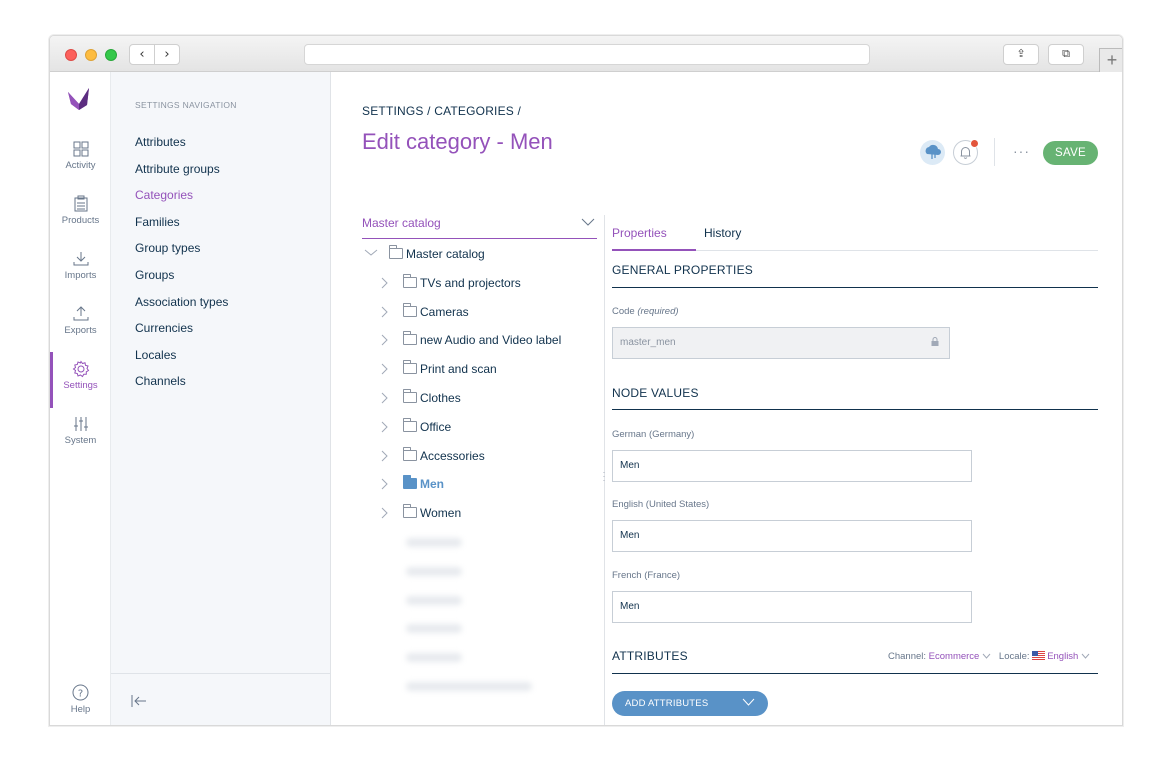 This screenshot has width=1172, height=766. What do you see at coordinates (142, 54) in the screenshot?
I see `back-button: ‹` at bounding box center [142, 54].